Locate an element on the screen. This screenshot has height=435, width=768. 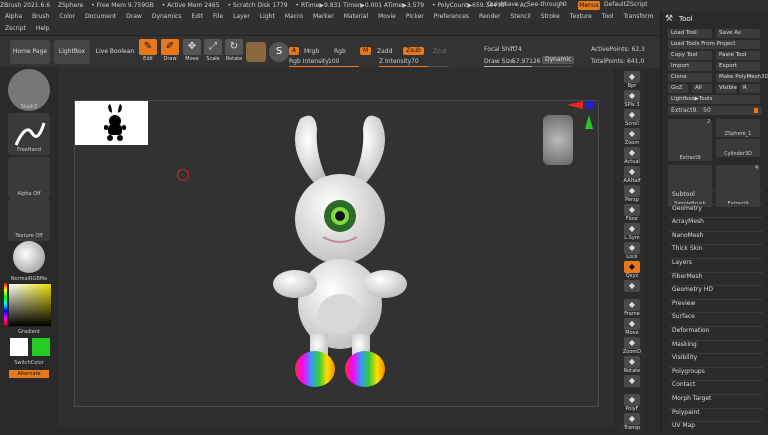
menu-movie: Movie is located at coordinates (387, 16).